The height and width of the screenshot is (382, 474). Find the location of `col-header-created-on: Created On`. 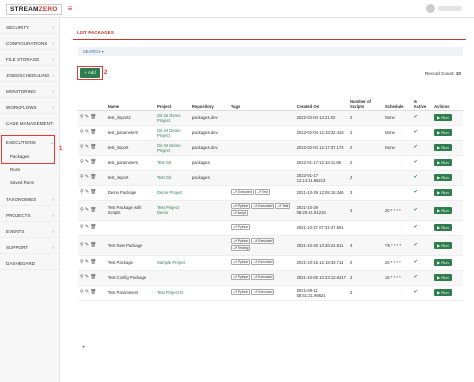

col-header-created-on: Created On is located at coordinates (321, 102).